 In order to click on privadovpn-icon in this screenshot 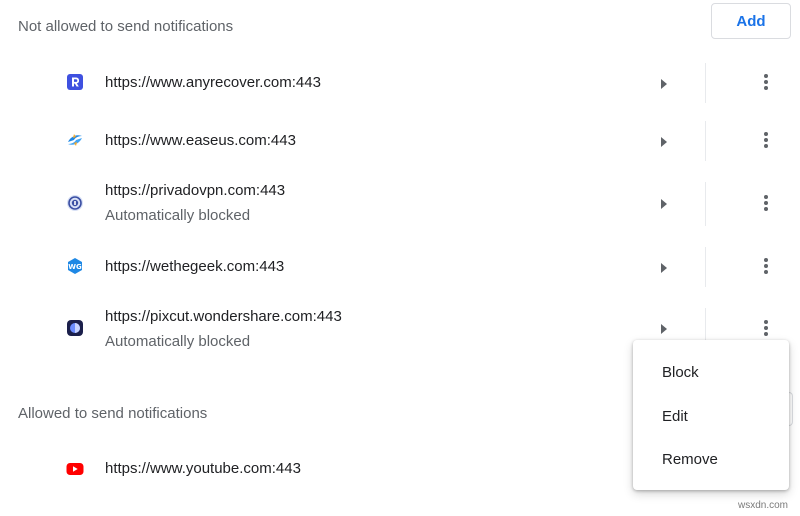, I will do `click(75, 203)`.